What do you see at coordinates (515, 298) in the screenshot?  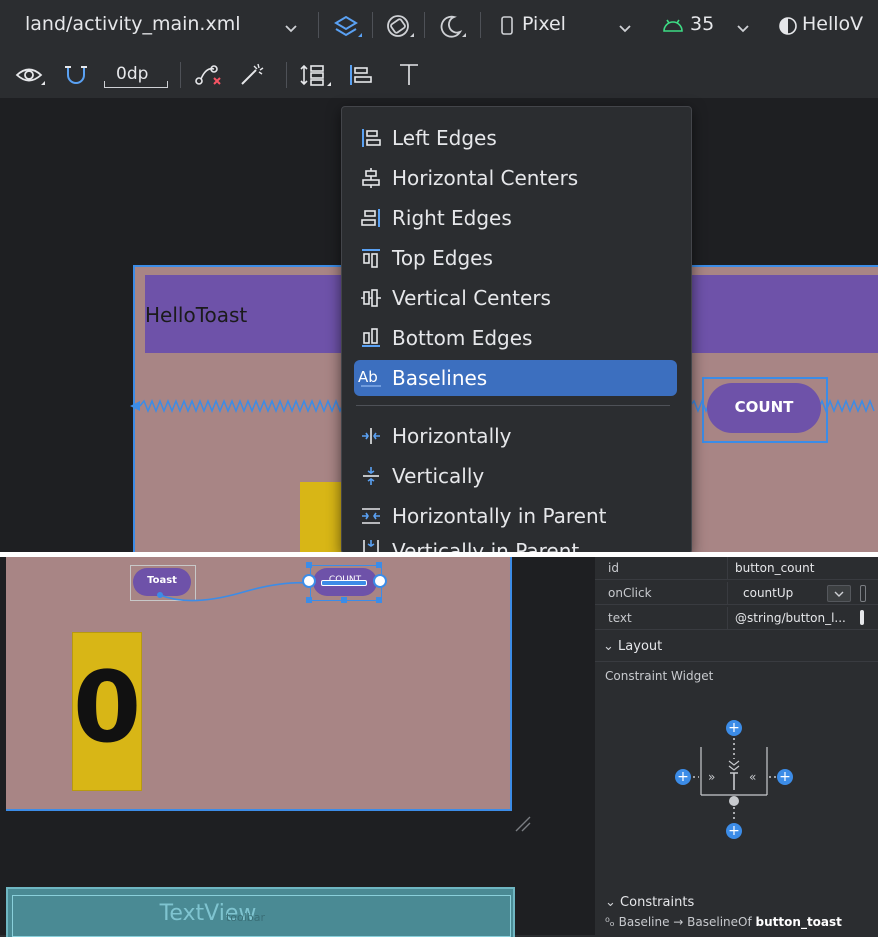 I see `menu-item-vertical-centers: Vertical Centers` at bounding box center [515, 298].